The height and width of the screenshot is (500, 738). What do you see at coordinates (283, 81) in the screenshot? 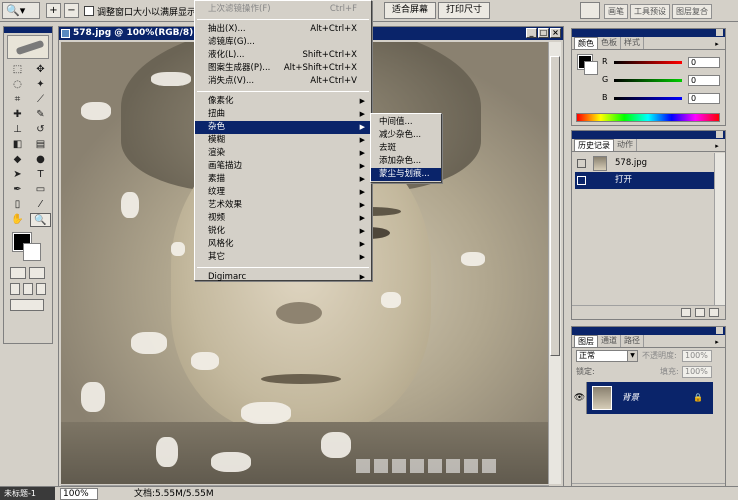
I see `filter-menu-item: 消失点(V)... Alt+Ctrl+V` at bounding box center [283, 81].